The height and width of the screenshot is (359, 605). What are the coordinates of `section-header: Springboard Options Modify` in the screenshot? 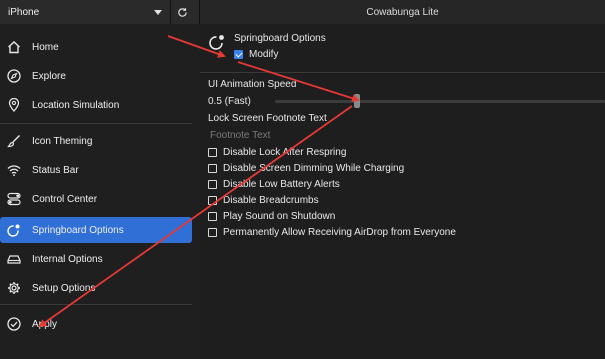 It's located at (267, 46).